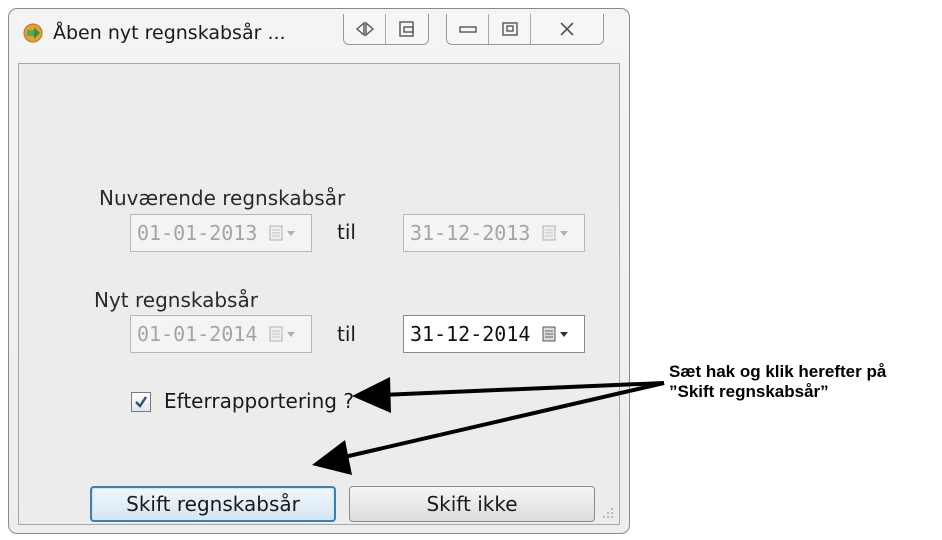  I want to click on arrow-to-checkbox-head, so click(371, 395).